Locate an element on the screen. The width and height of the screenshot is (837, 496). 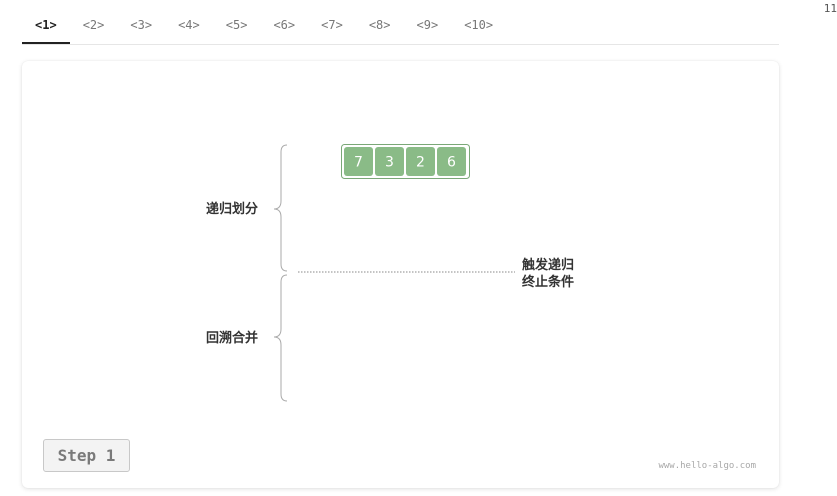
step-tab-bar: <1> <2> <3> <4> <5> <6> <7> <8> <9> <10> is located at coordinates (400, 25).